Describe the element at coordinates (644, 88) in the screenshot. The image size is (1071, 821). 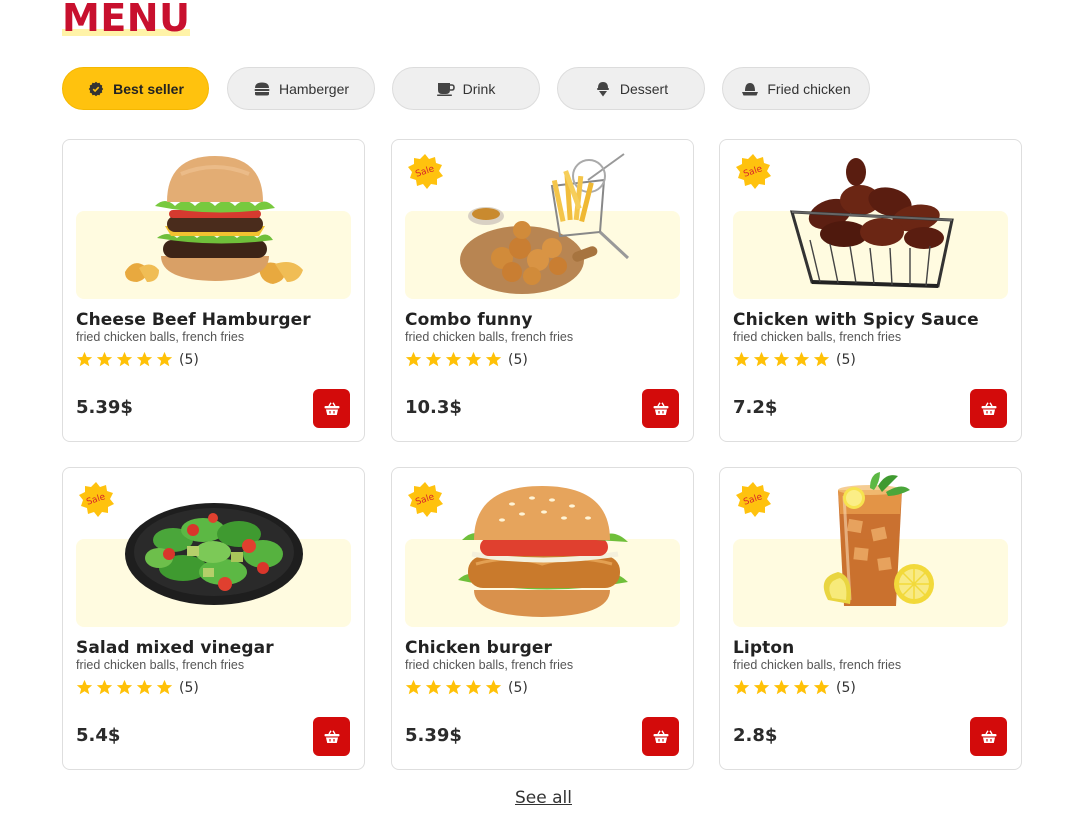
I see `tab-label: Dessert` at that location.